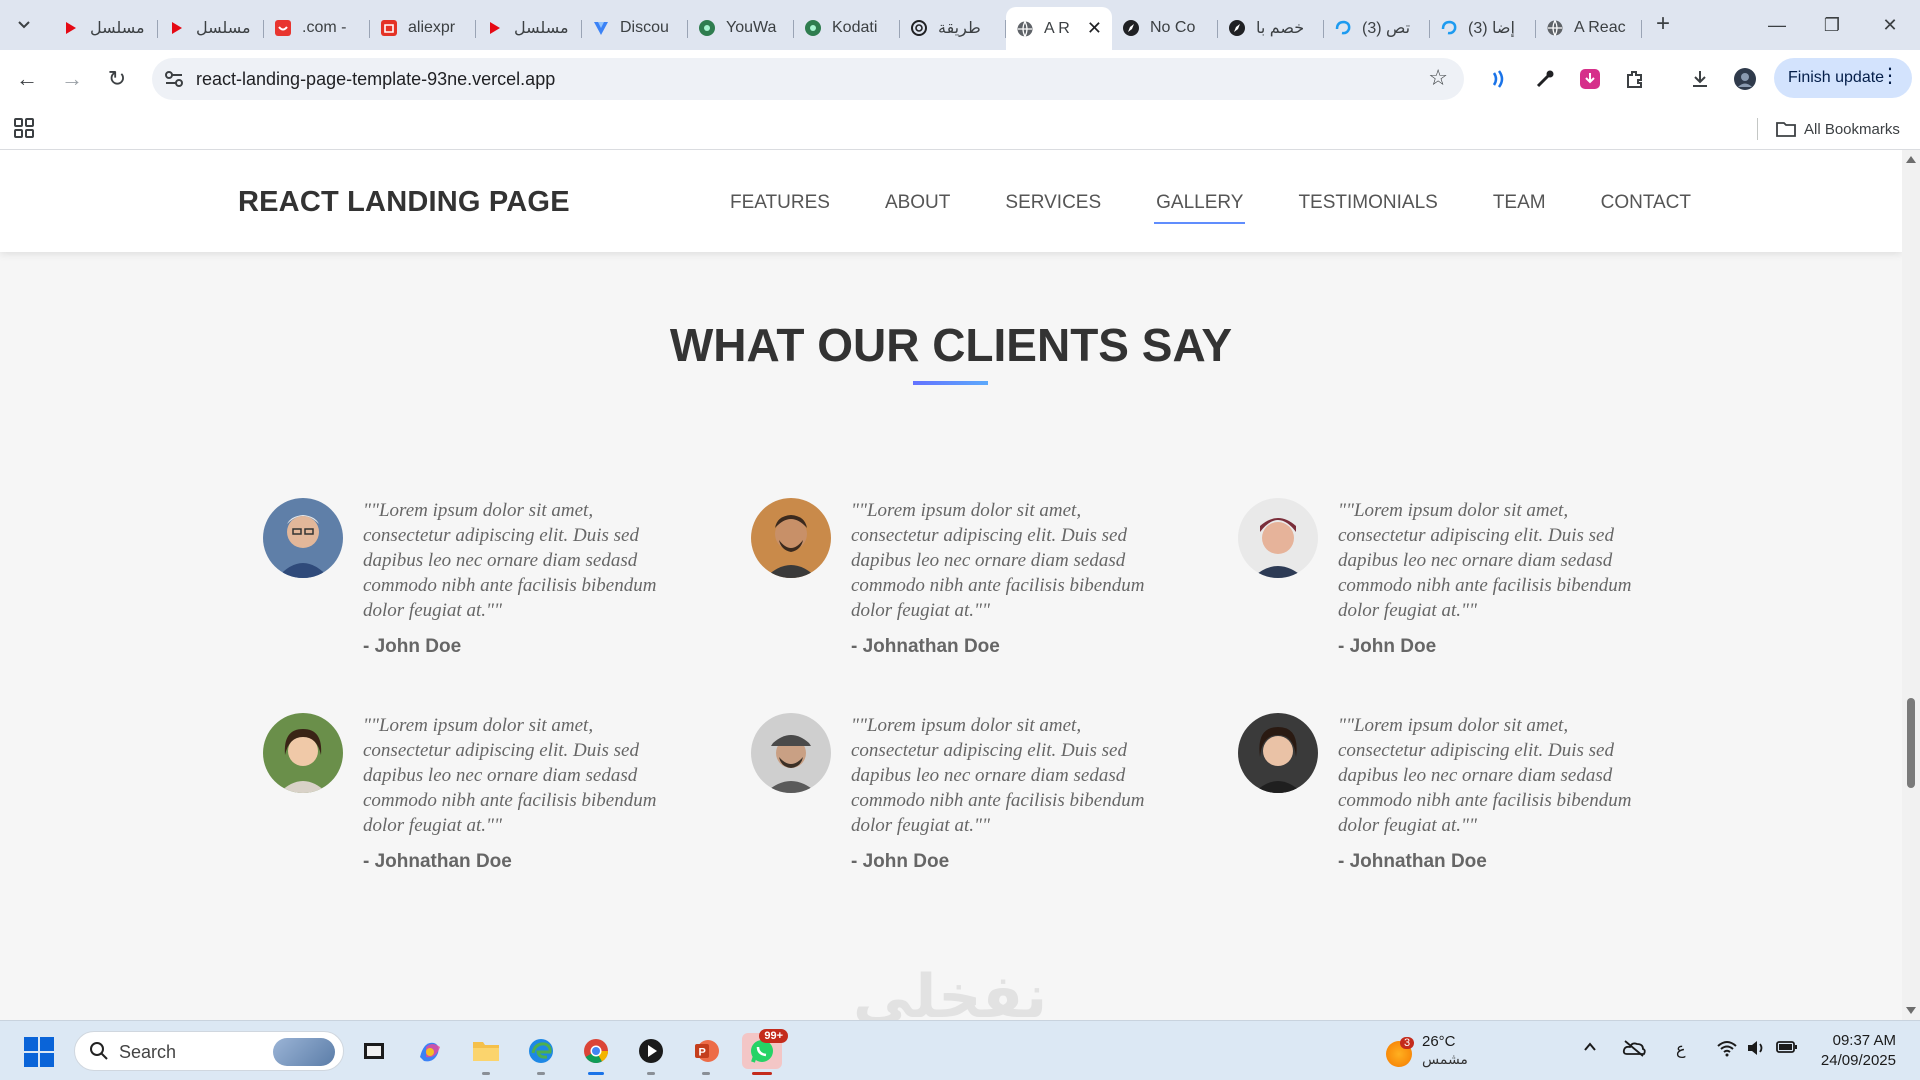 This screenshot has height=1080, width=1920. I want to click on eyedropper-icon, so click(1545, 79).